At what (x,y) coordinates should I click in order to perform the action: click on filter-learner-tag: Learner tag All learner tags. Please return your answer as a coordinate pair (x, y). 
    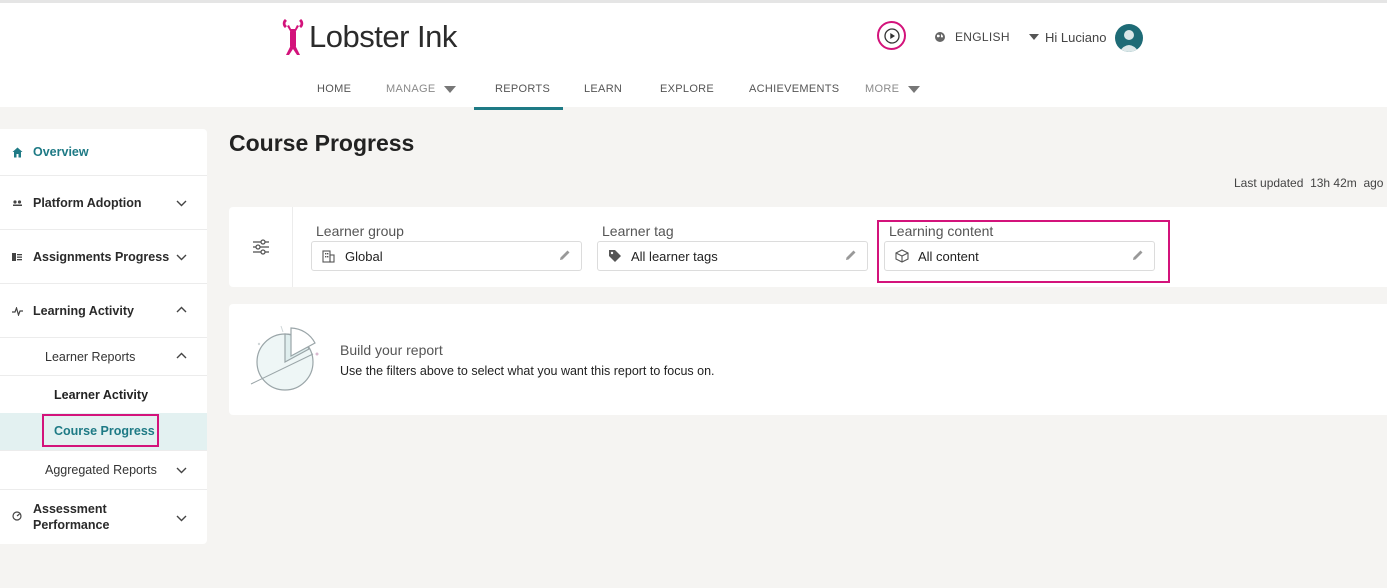
    Looking at the image, I should click on (732, 247).